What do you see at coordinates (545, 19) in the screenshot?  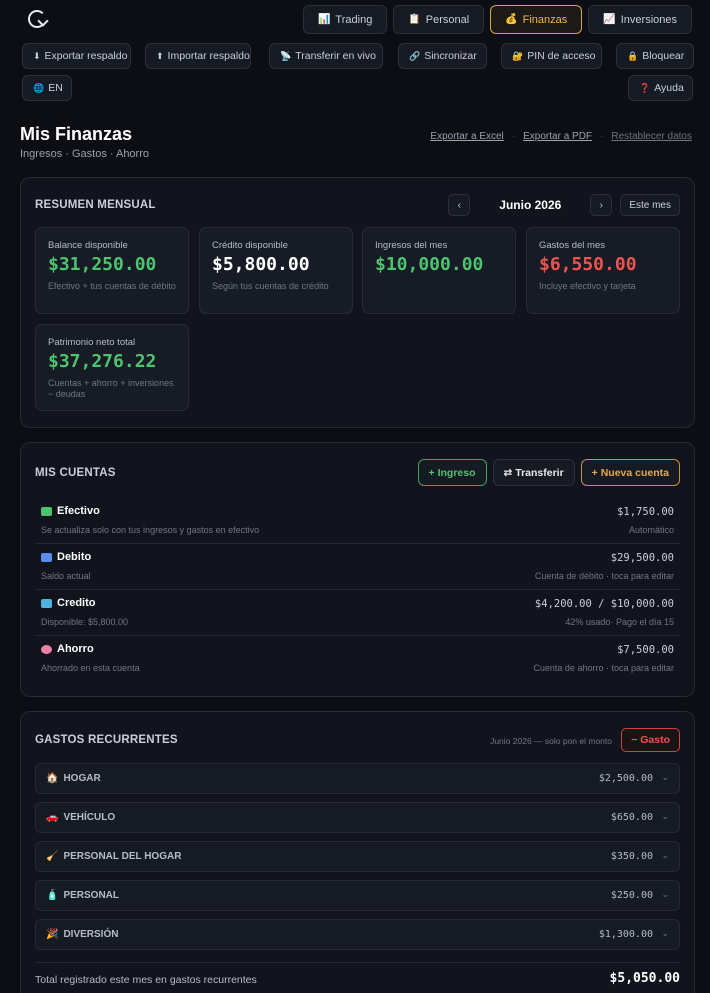 I see `tab-label: Finanzas` at bounding box center [545, 19].